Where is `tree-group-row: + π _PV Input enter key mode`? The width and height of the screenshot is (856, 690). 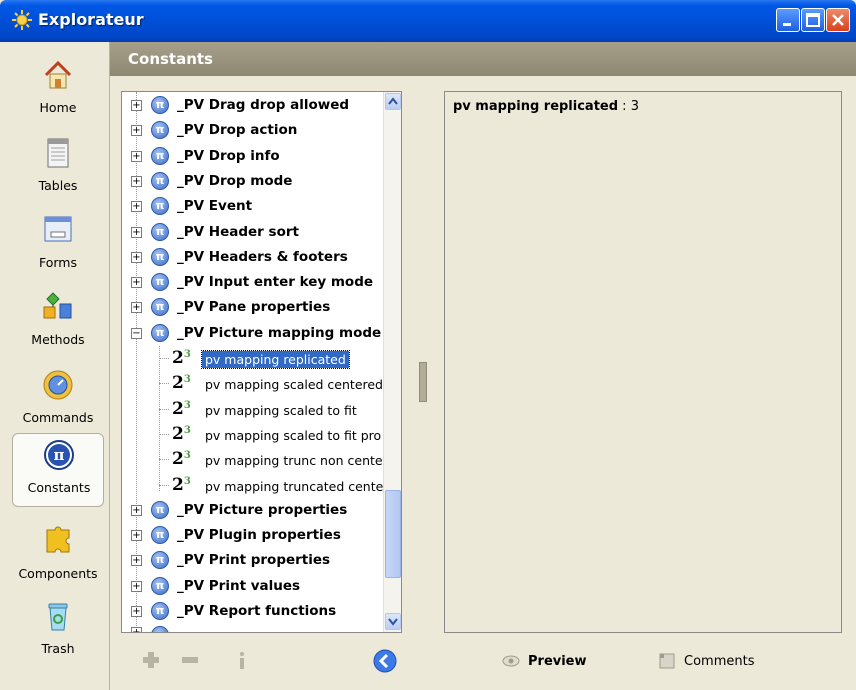
tree-group-row: + π _PV Input enter key mode is located at coordinates (253, 282).